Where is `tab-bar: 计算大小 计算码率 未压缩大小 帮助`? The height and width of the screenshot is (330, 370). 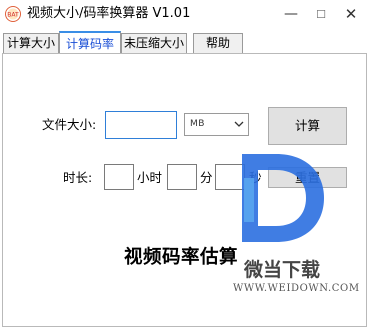
tab-bar: 计算大小 计算码率 未压缩大小 帮助 is located at coordinates (185, 42).